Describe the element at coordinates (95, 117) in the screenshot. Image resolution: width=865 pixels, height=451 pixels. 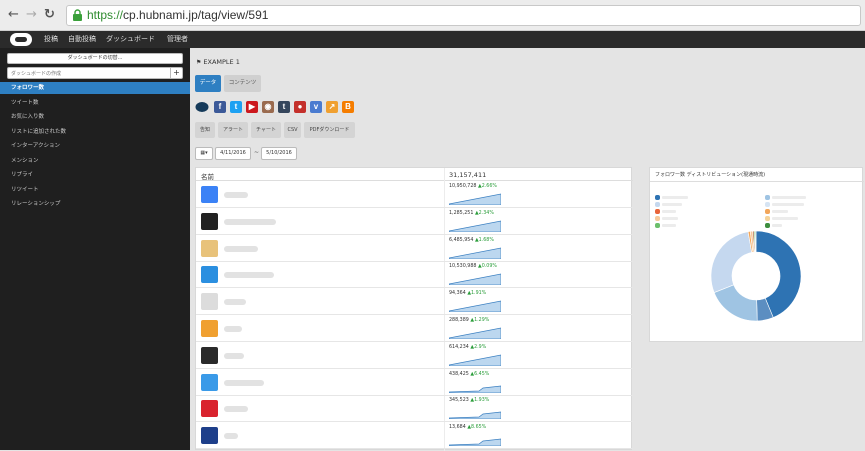
I see `sidebar-item-favorites: お気に入り数` at that location.